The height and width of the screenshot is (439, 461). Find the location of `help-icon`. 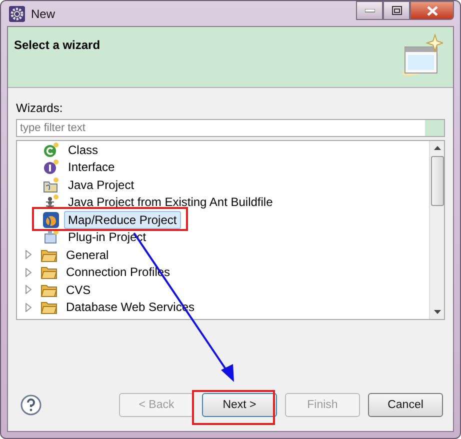

help-icon is located at coordinates (31, 405).